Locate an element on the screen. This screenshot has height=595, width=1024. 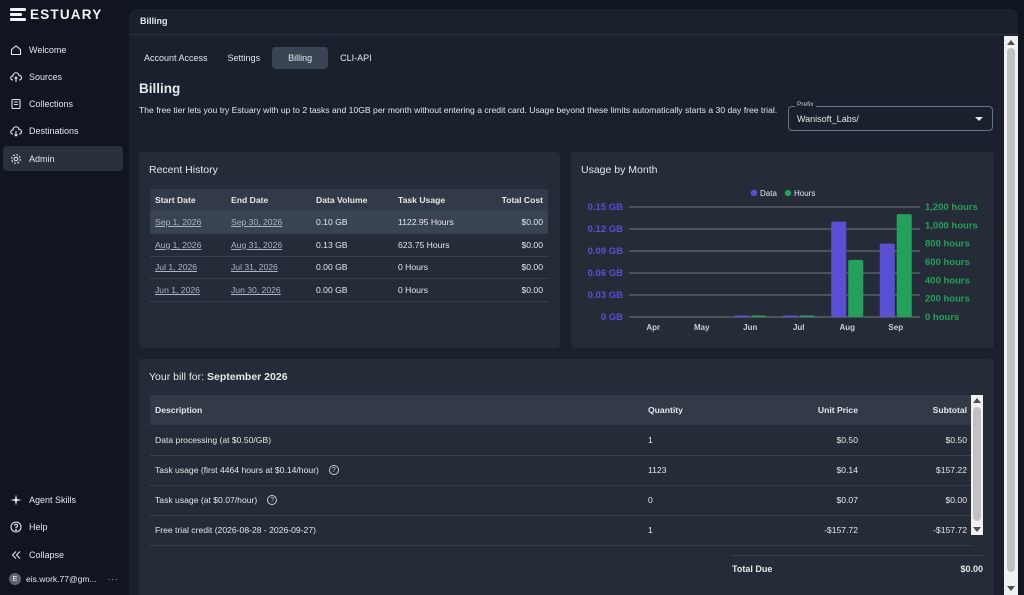
x-tick-label: Jun is located at coordinates (750, 327).